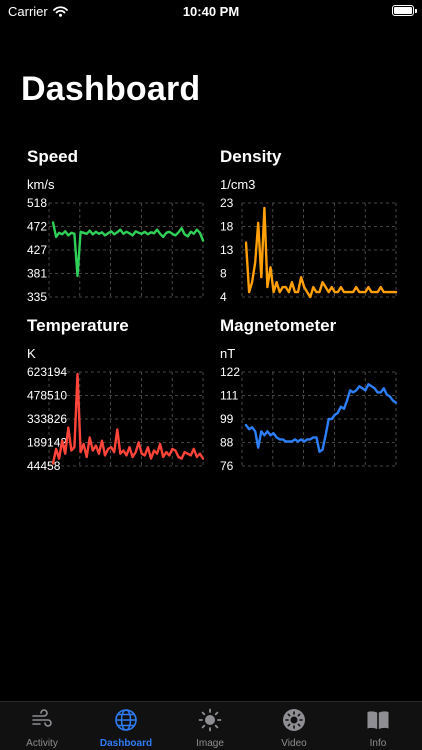 The height and width of the screenshot is (750, 422). I want to click on tab-image: Image, so click(210, 726).